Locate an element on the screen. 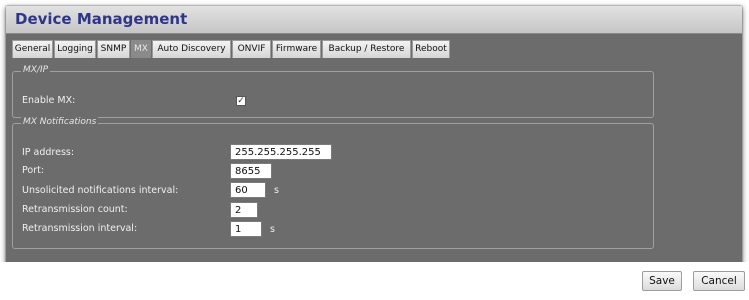 Image resolution: width=749 pixels, height=300 pixels. tab-backup-restore: Backup / Restore is located at coordinates (366, 49).